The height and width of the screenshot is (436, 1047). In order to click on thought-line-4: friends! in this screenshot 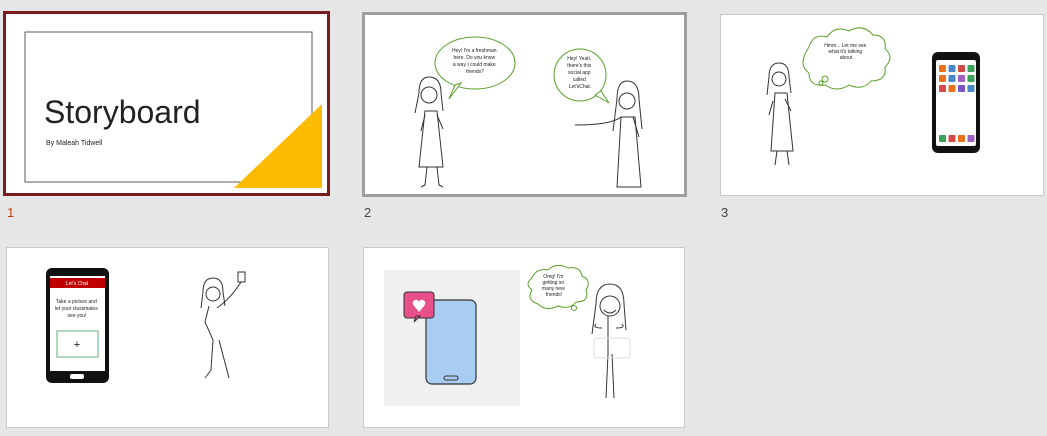, I will do `click(554, 295)`.